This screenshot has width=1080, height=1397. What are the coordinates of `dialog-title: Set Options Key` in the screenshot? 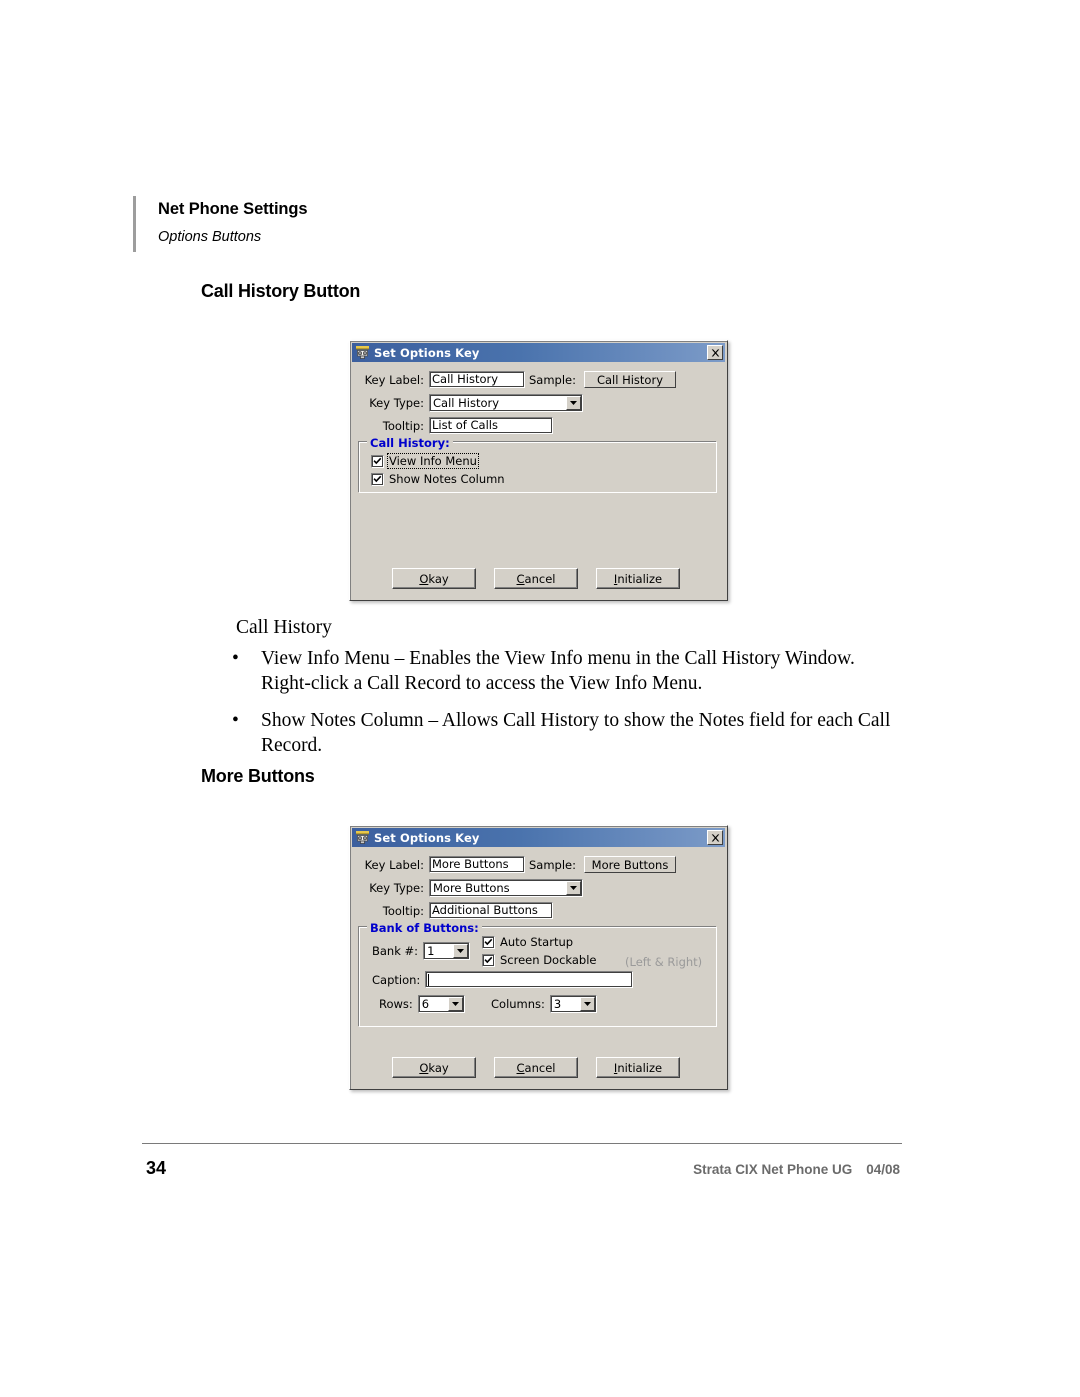 It's located at (427, 837).